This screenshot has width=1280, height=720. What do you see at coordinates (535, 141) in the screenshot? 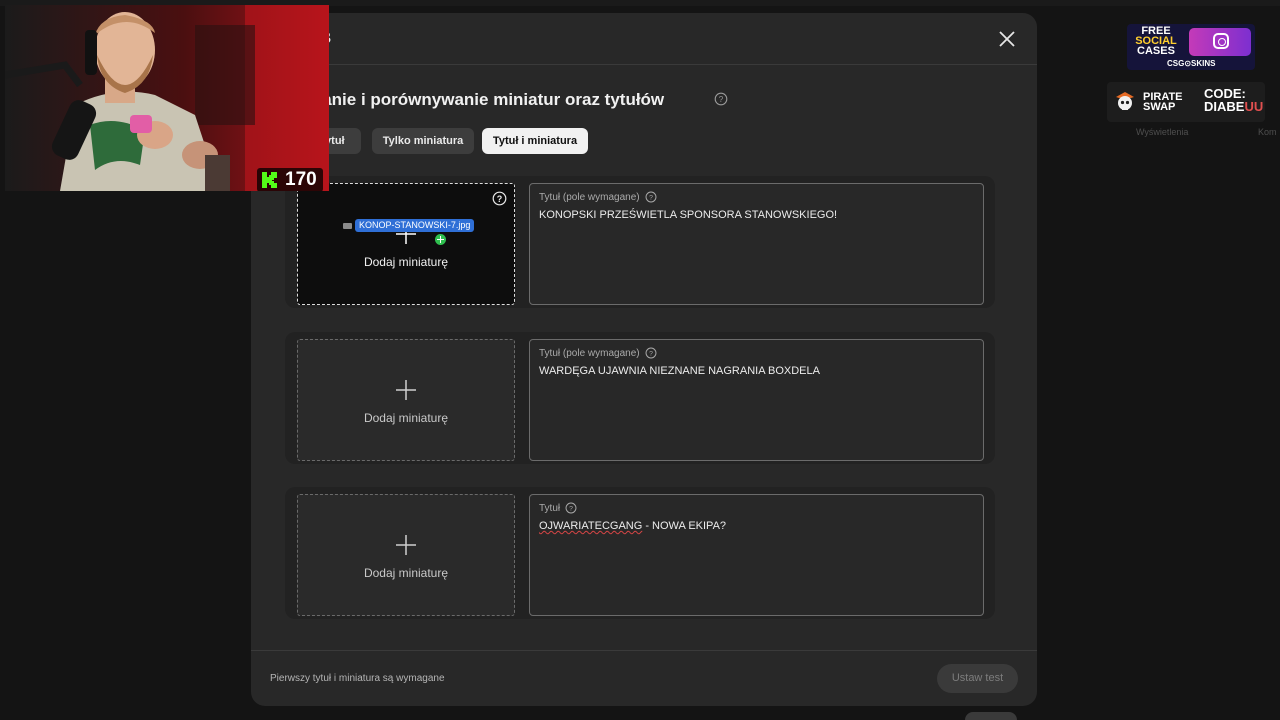
I see `tab-title-and-thumbnail: Tytuł i miniatura` at bounding box center [535, 141].